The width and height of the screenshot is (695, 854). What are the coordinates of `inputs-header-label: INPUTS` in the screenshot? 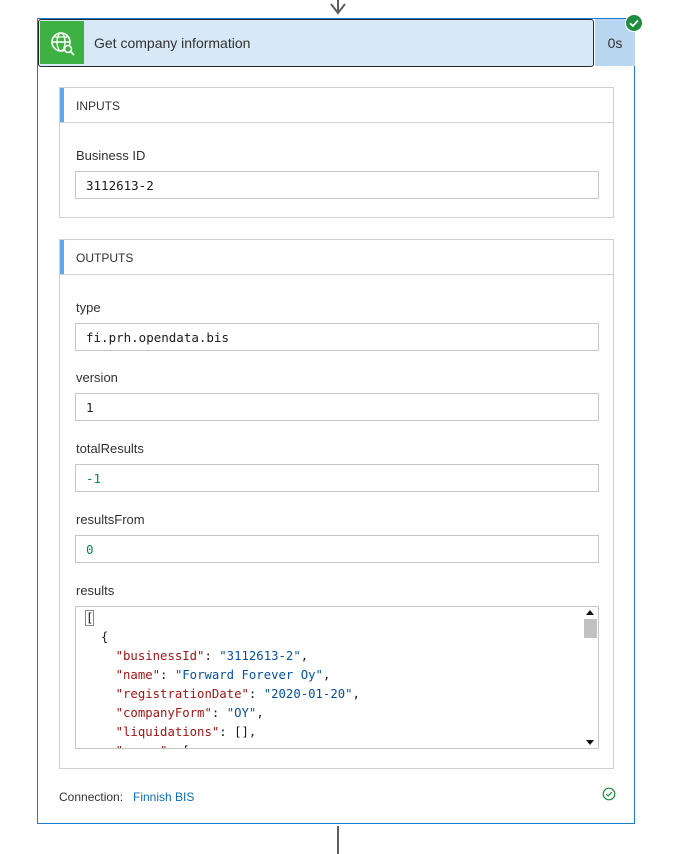 It's located at (98, 106).